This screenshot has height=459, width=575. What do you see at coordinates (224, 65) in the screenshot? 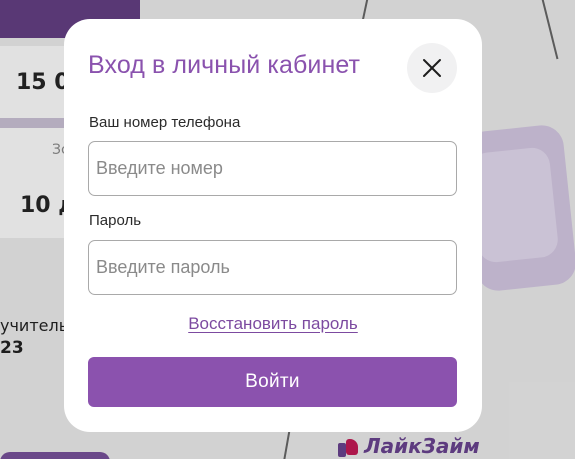
I see `modal-title: Вход в личный кабинет` at bounding box center [224, 65].